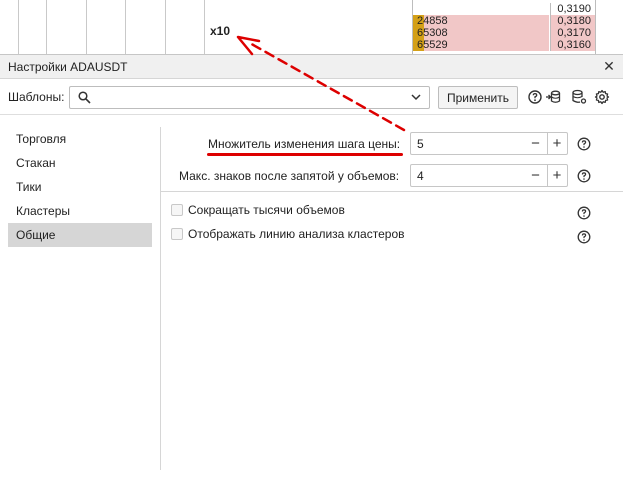 The height and width of the screenshot is (477, 623). I want to click on order-volume: 24858, so click(432, 21).